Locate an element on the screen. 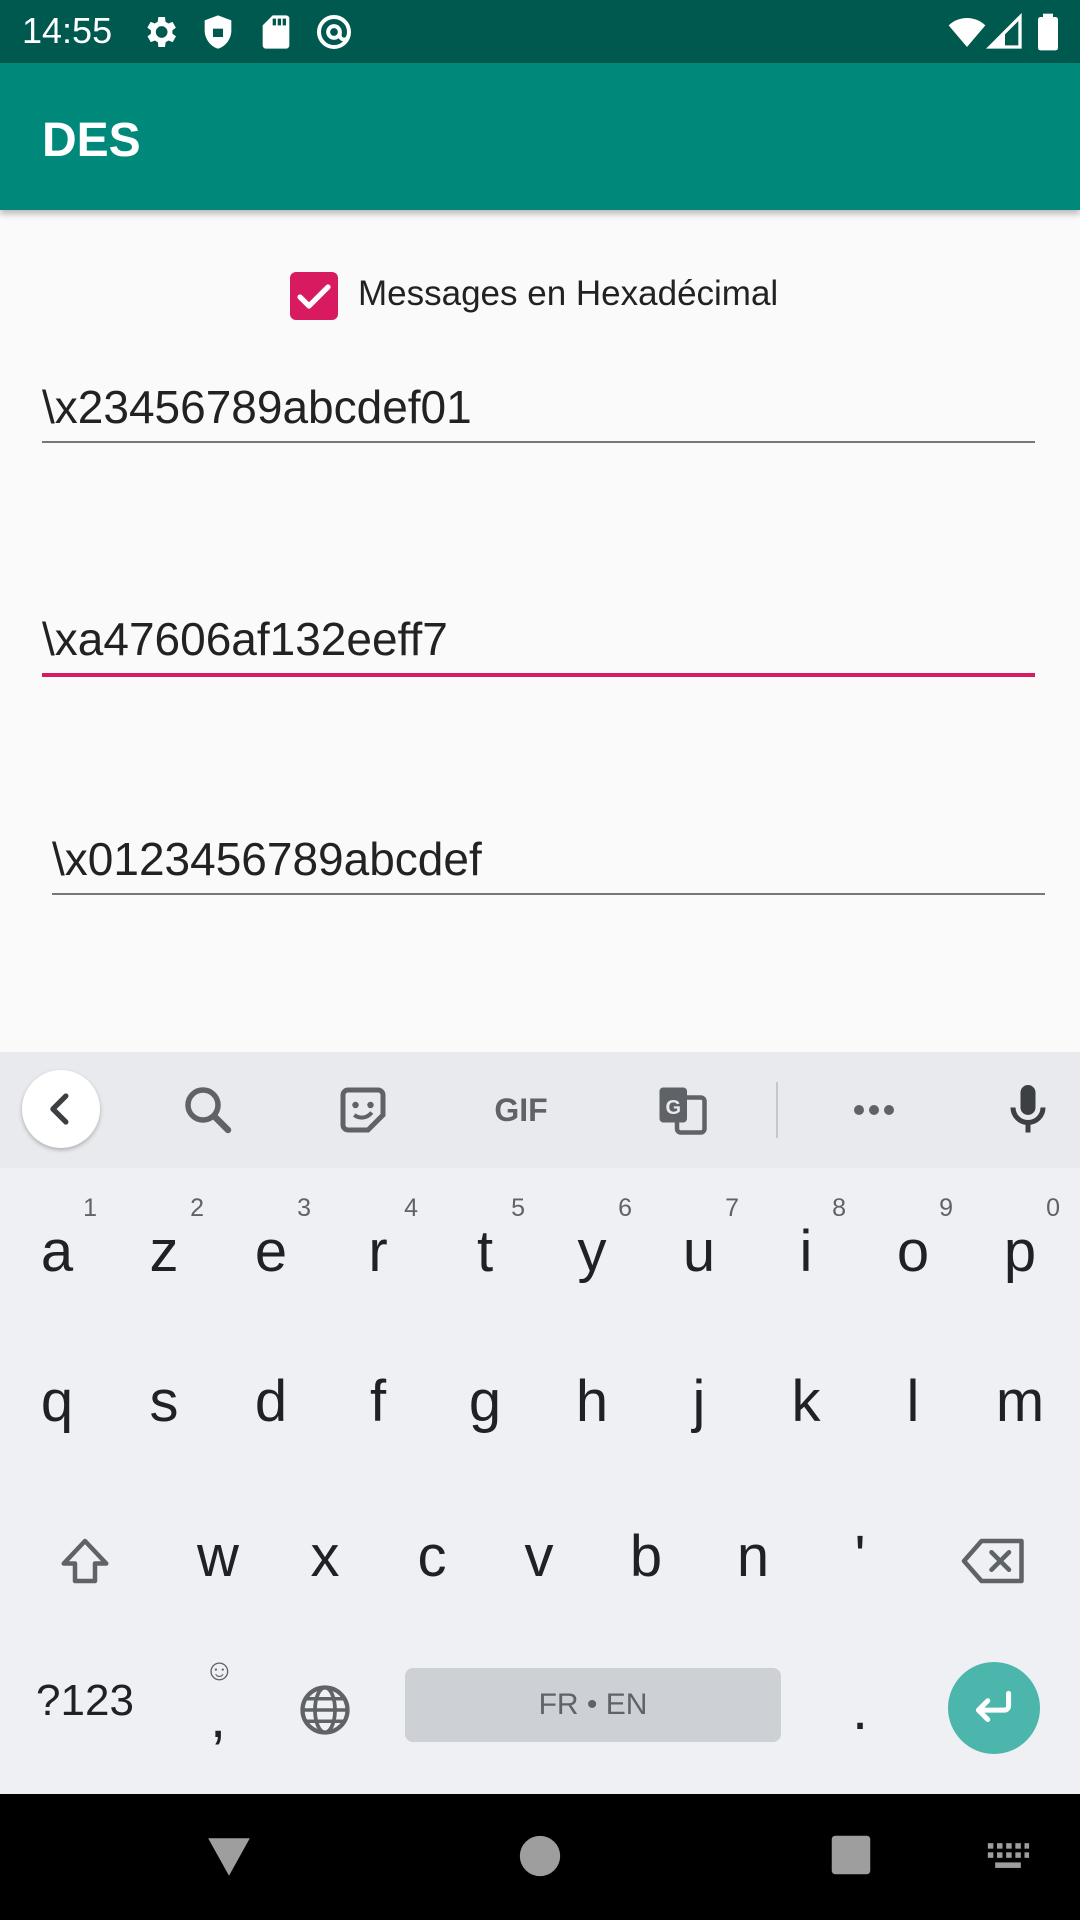  symbols-key: ?123 is located at coordinates (85, 1710).